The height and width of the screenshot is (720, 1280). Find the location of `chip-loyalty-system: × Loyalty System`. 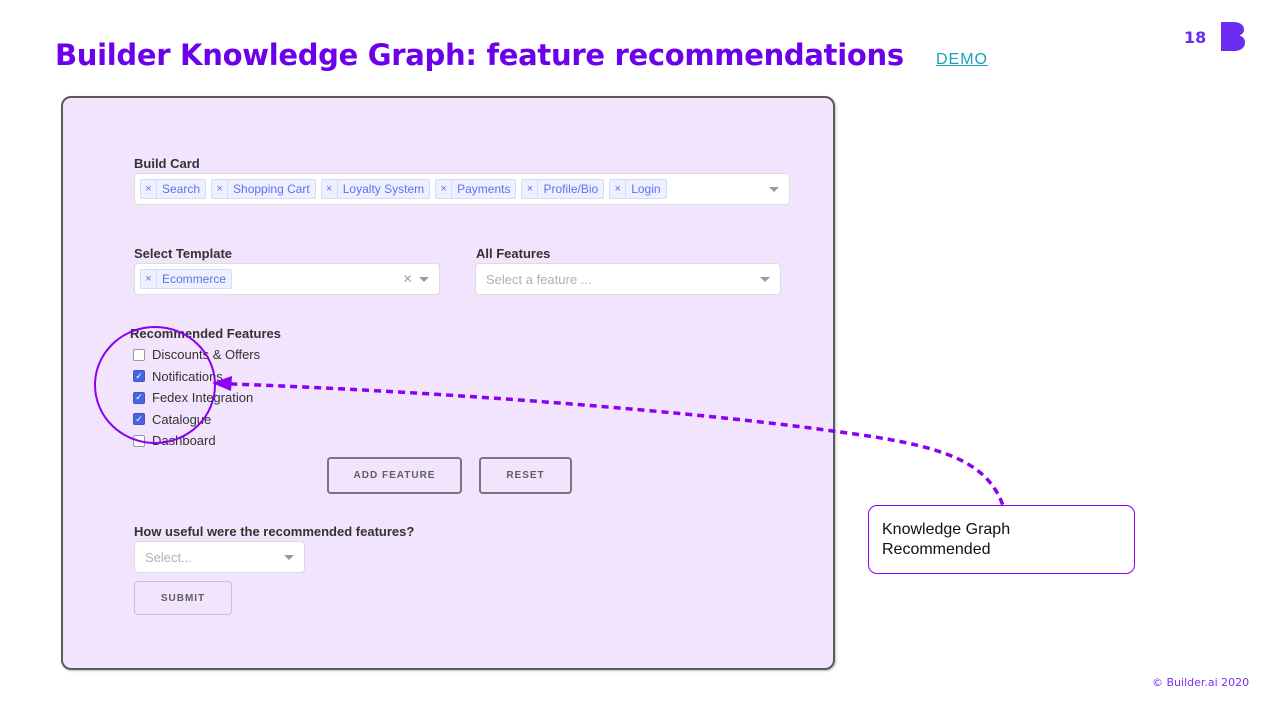

chip-loyalty-system: × Loyalty System is located at coordinates (375, 189).